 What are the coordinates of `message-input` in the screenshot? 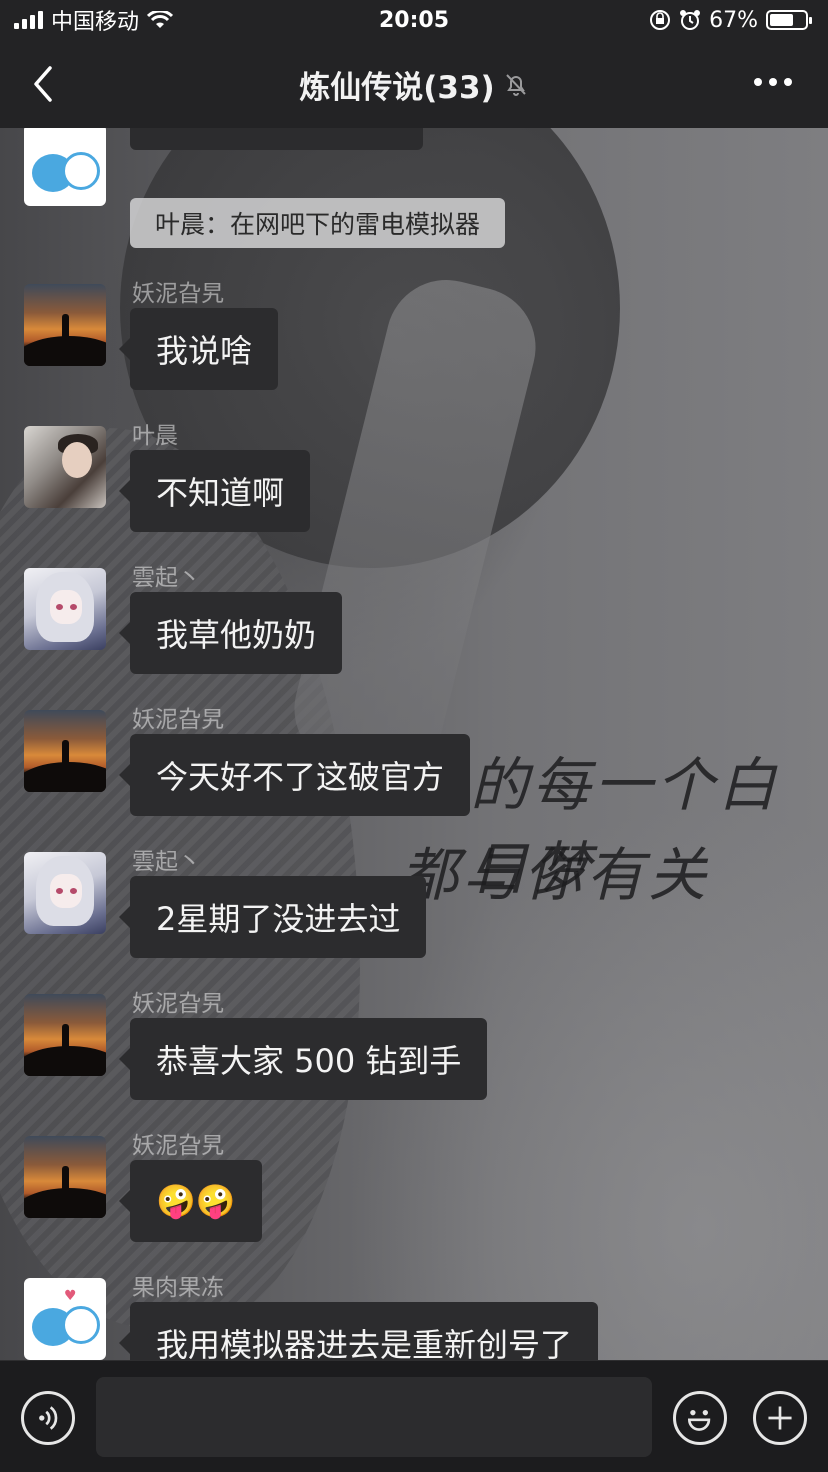 It's located at (374, 1417).